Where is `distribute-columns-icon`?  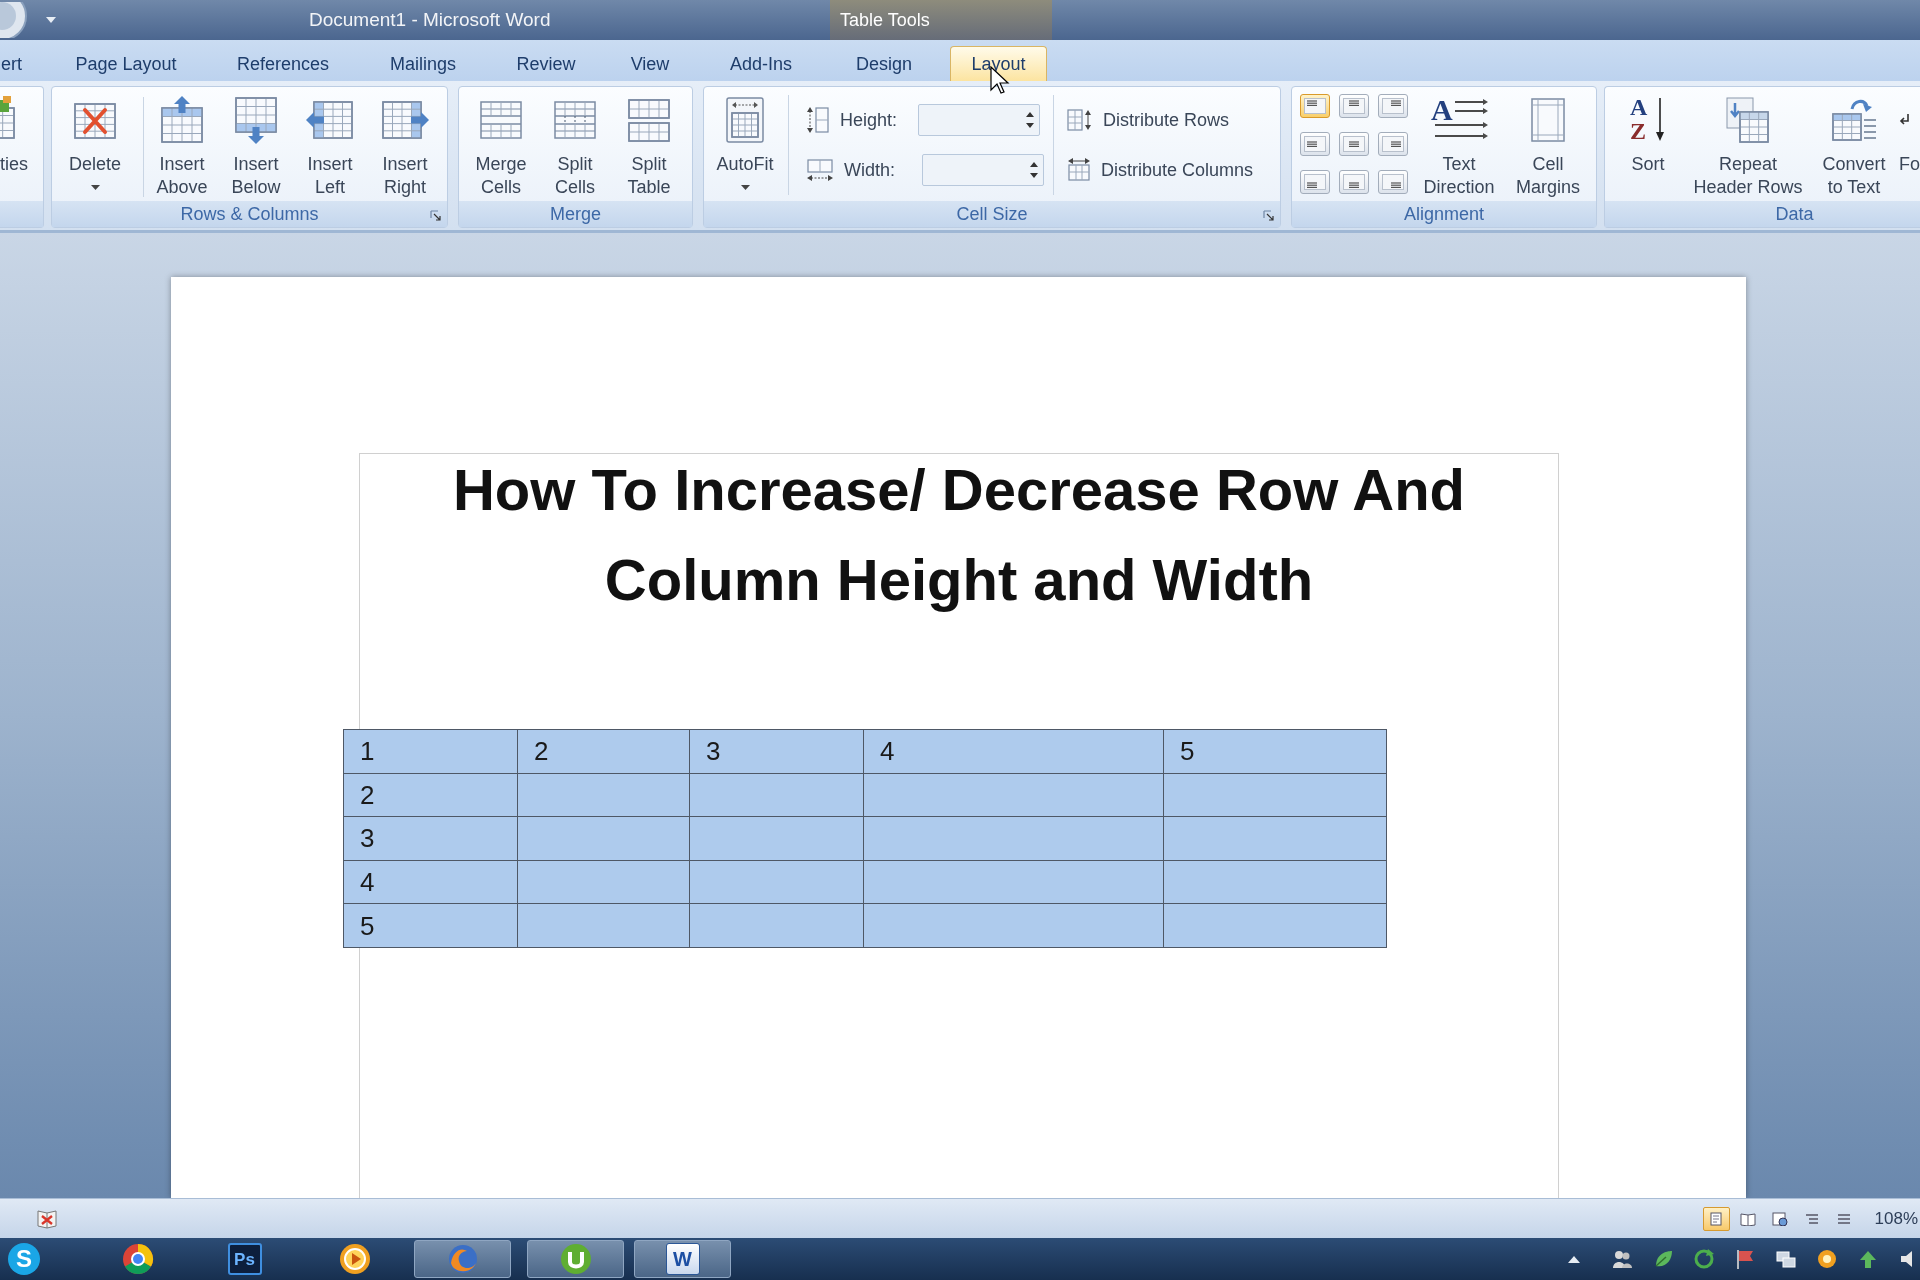 distribute-columns-icon is located at coordinates (1079, 170).